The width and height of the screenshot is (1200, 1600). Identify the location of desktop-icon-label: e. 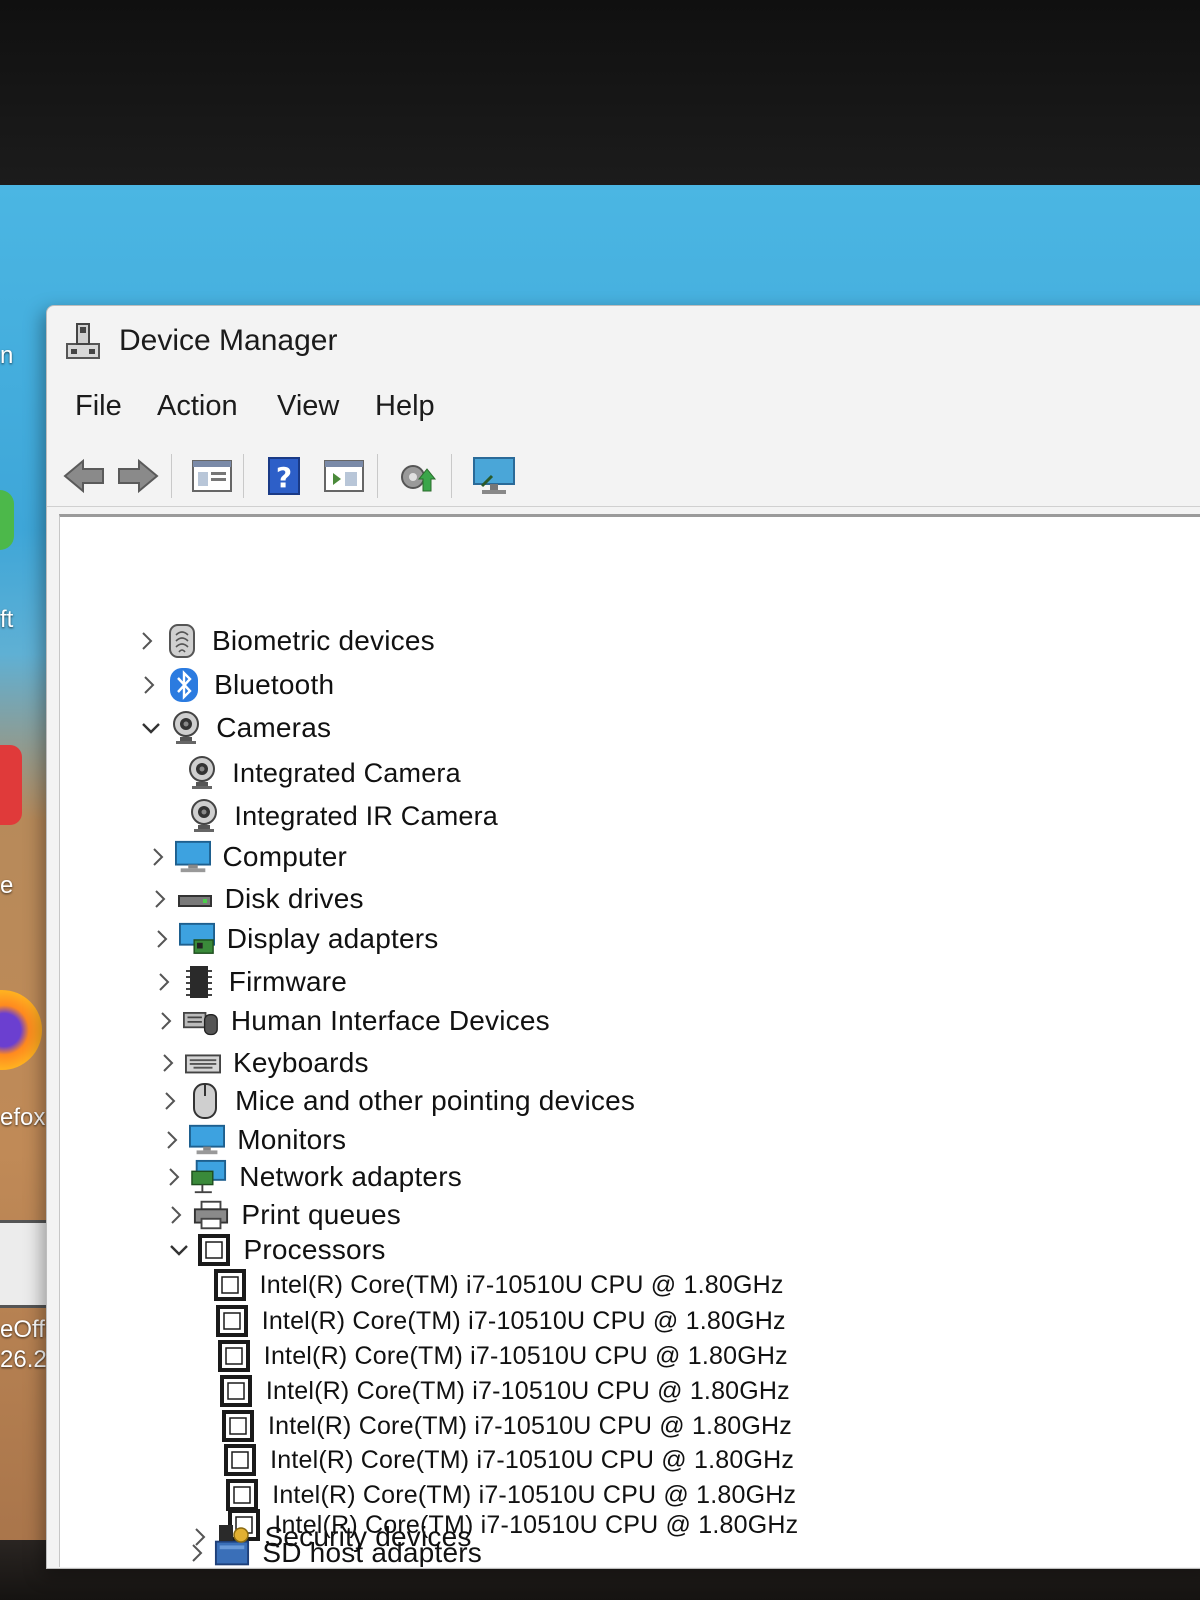
(6, 886).